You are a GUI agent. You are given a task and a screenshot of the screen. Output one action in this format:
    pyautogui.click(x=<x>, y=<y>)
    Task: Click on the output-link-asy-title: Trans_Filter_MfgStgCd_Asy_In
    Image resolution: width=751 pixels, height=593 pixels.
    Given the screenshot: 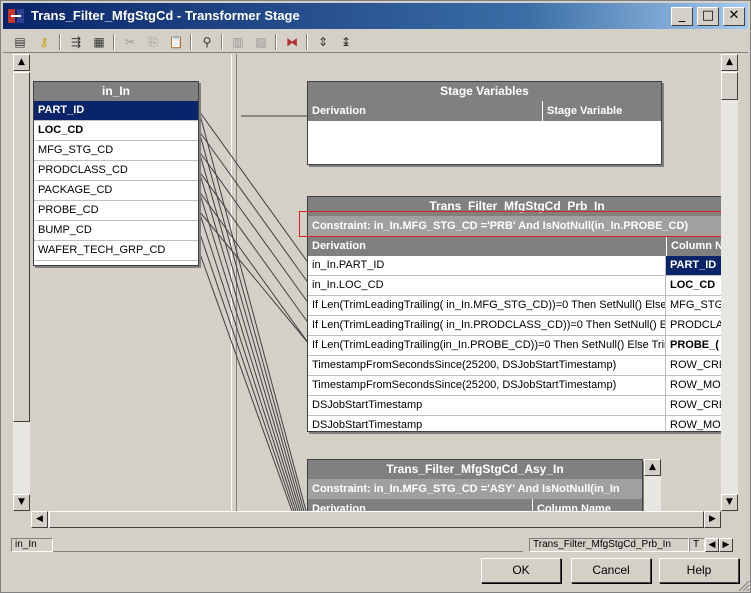 What is the action you would take?
    pyautogui.click(x=475, y=469)
    